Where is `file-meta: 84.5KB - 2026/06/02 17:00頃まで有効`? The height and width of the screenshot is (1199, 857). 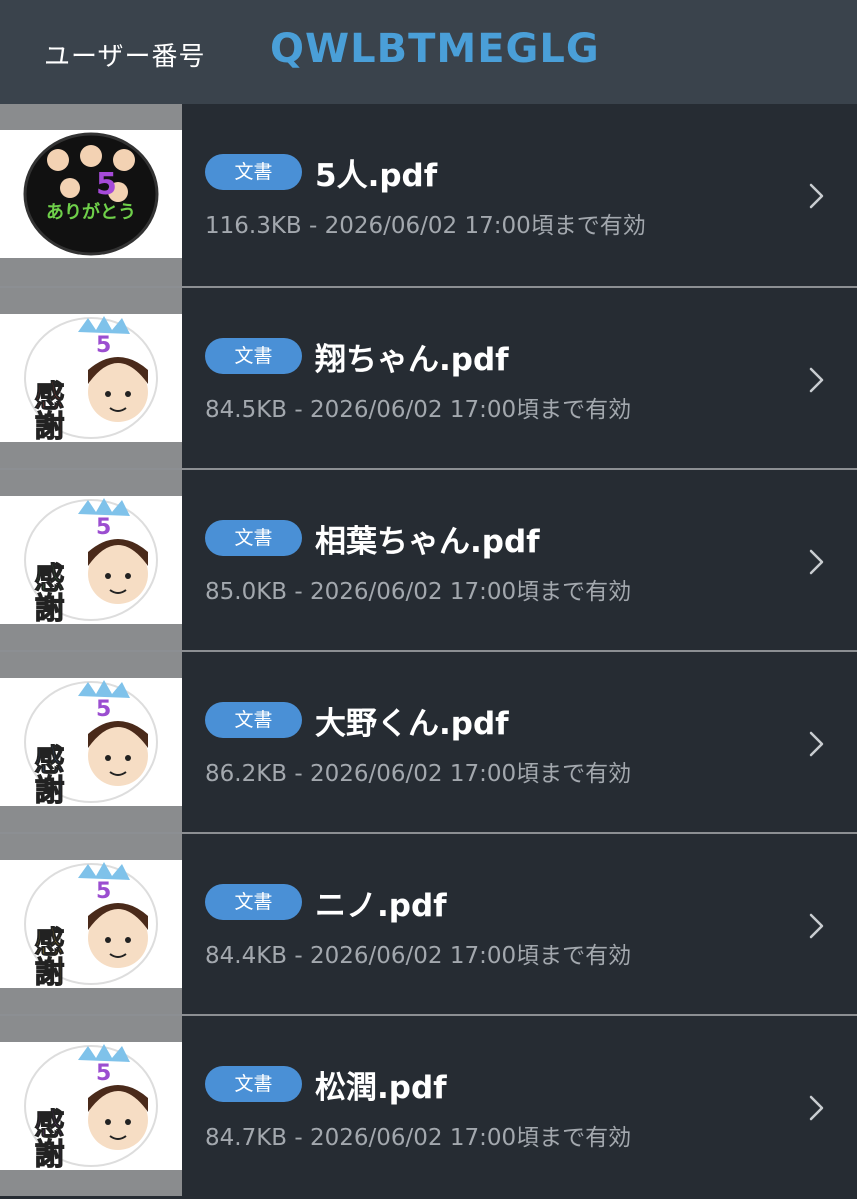 file-meta: 84.5KB - 2026/06/02 17:00頃まで有効 is located at coordinates (418, 410).